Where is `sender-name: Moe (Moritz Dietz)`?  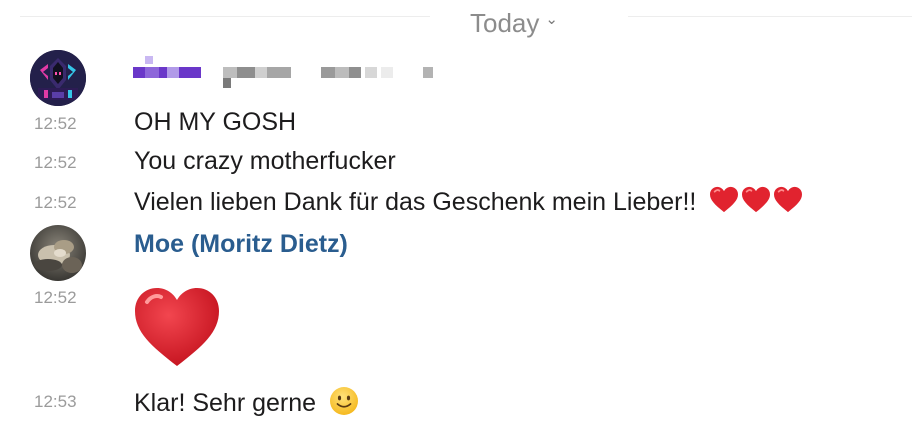
sender-name: Moe (Moritz Dietz) is located at coordinates (241, 244).